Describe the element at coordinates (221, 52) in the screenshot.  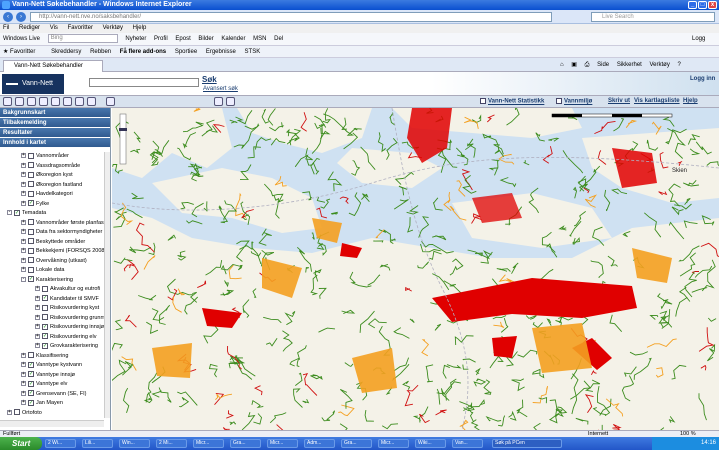
I see `fav-link-5: Ergebnisse` at that location.